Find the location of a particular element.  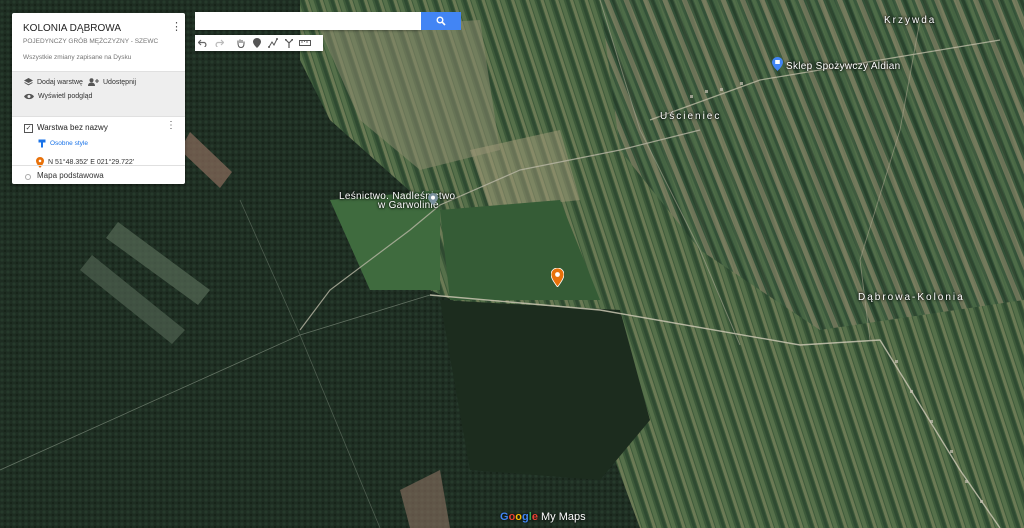

undo-icon is located at coordinates (202, 43).